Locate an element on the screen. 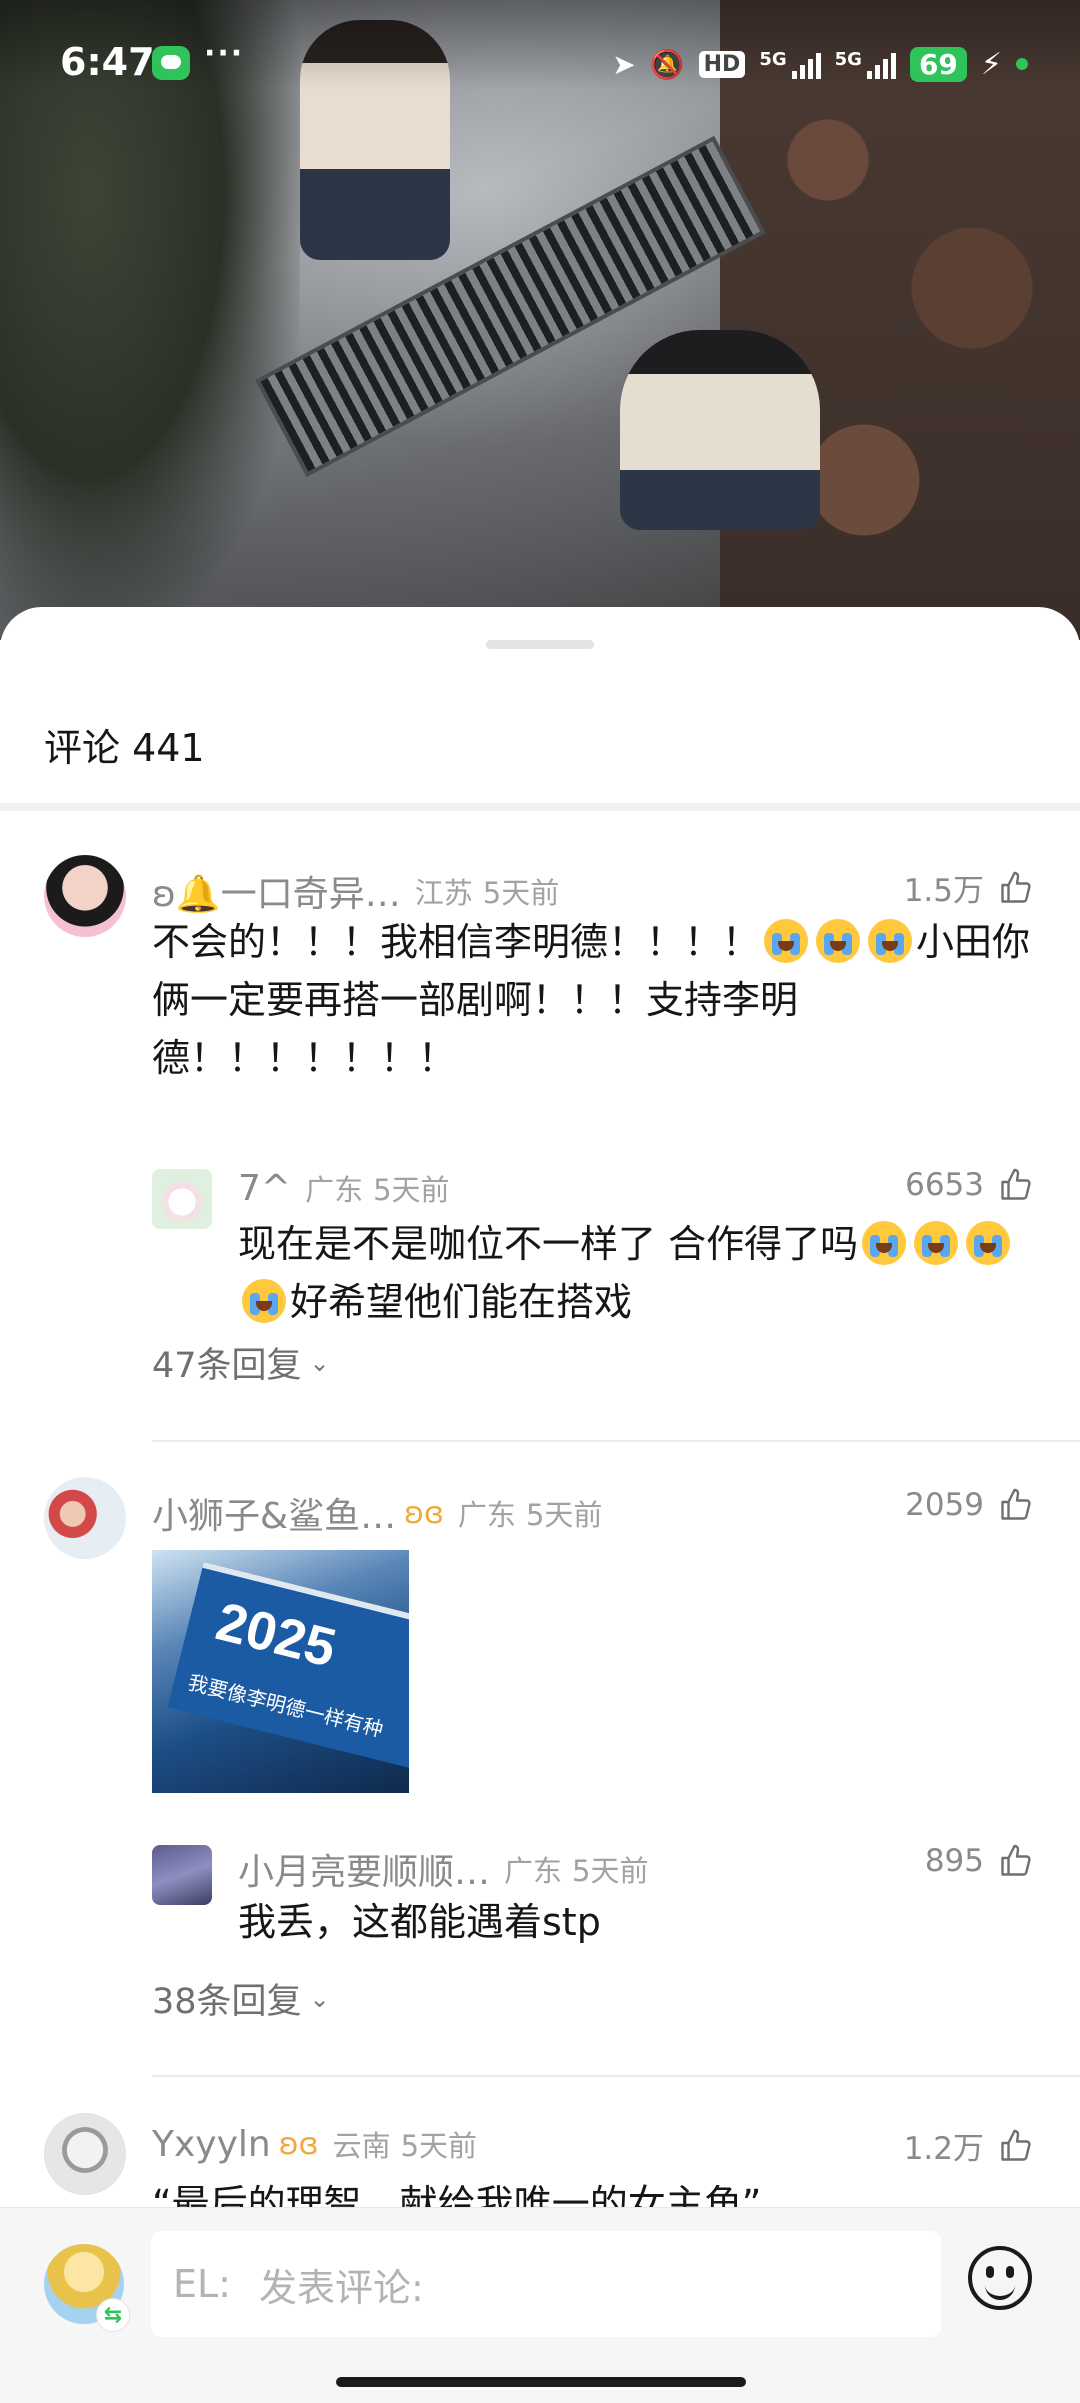 The image size is (1080, 2403). expand-replies-label: 47条回复 is located at coordinates (227, 1366).